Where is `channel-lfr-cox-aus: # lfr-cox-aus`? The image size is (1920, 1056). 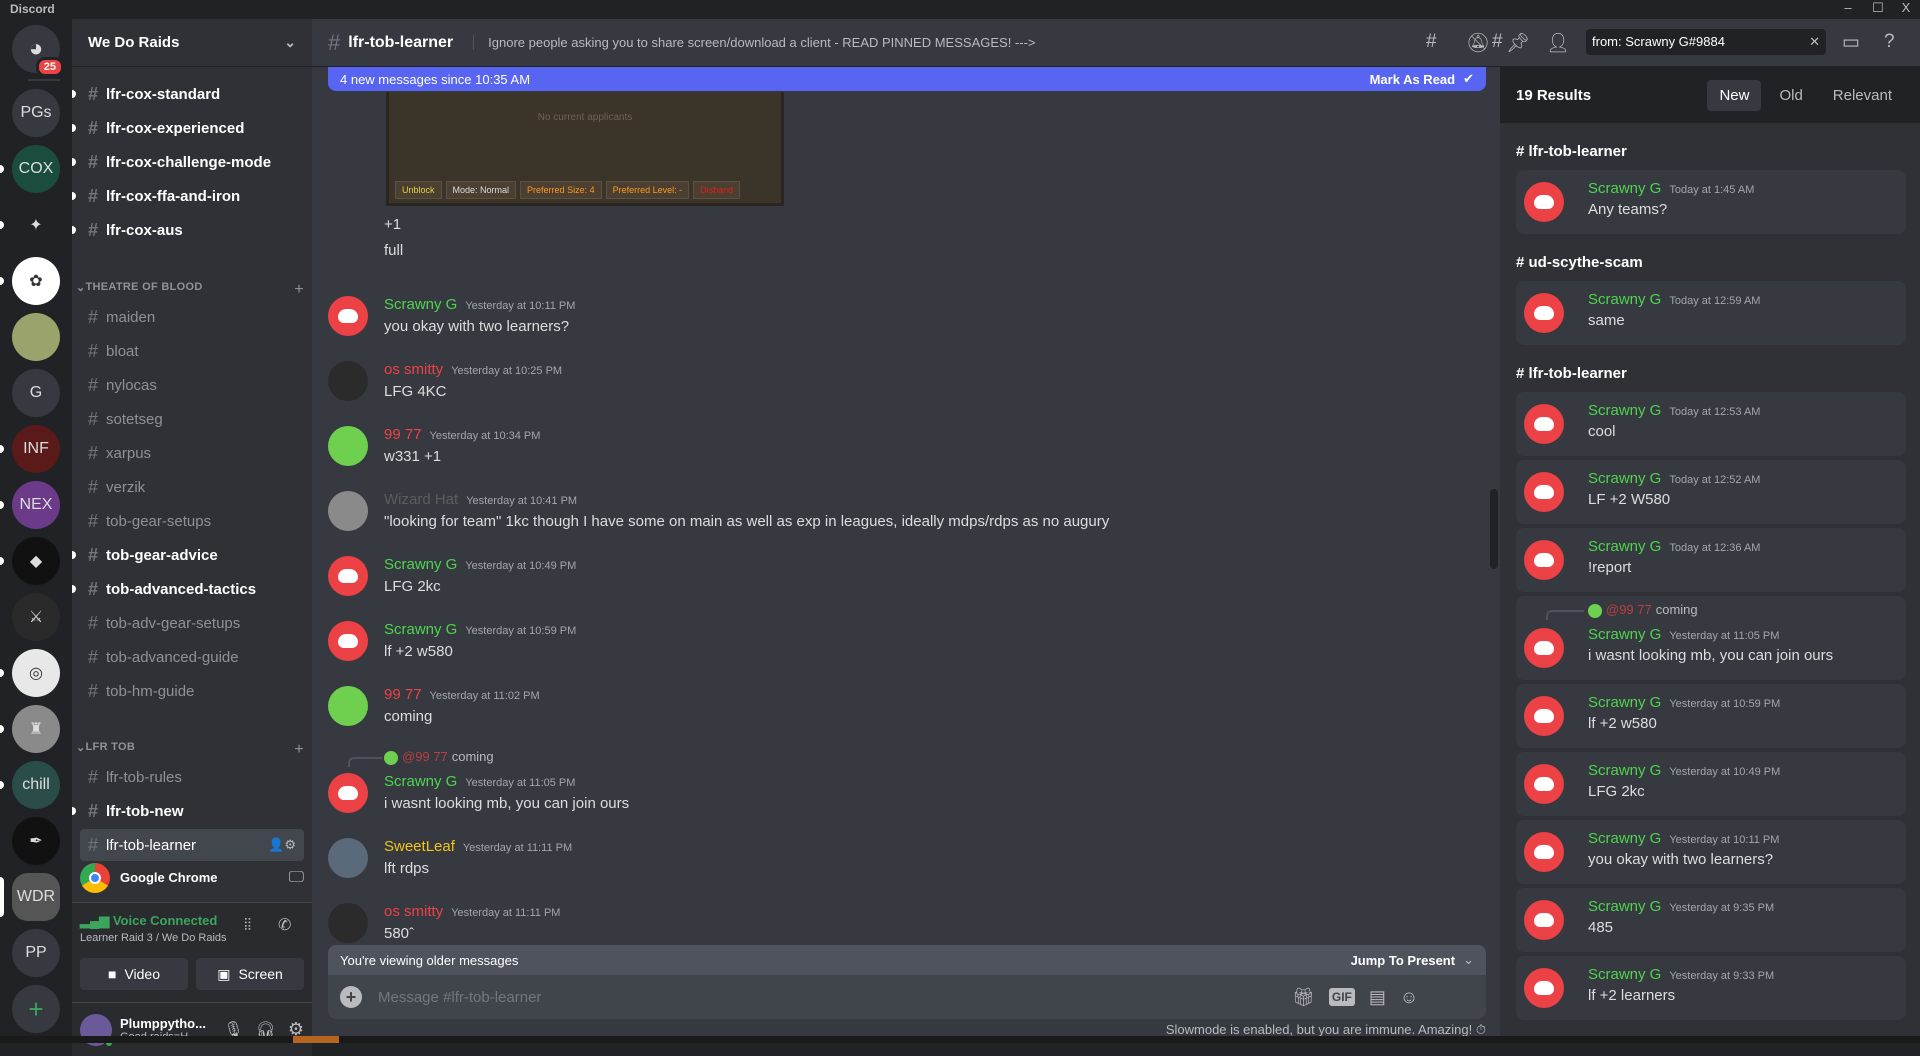
channel-lfr-cox-aus: # lfr-cox-aus is located at coordinates (188, 230).